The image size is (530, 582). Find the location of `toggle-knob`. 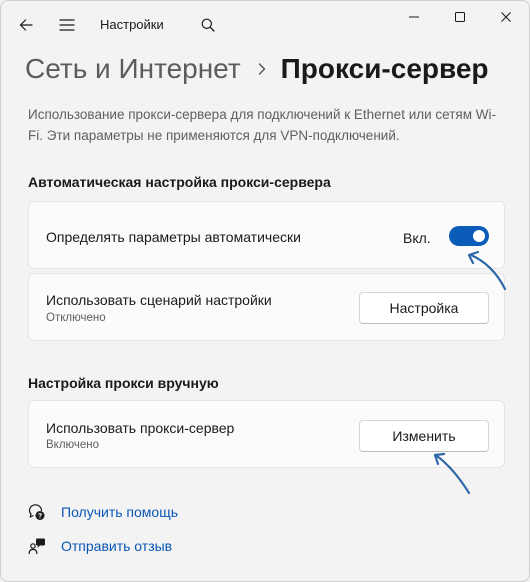

toggle-knob is located at coordinates (479, 236).